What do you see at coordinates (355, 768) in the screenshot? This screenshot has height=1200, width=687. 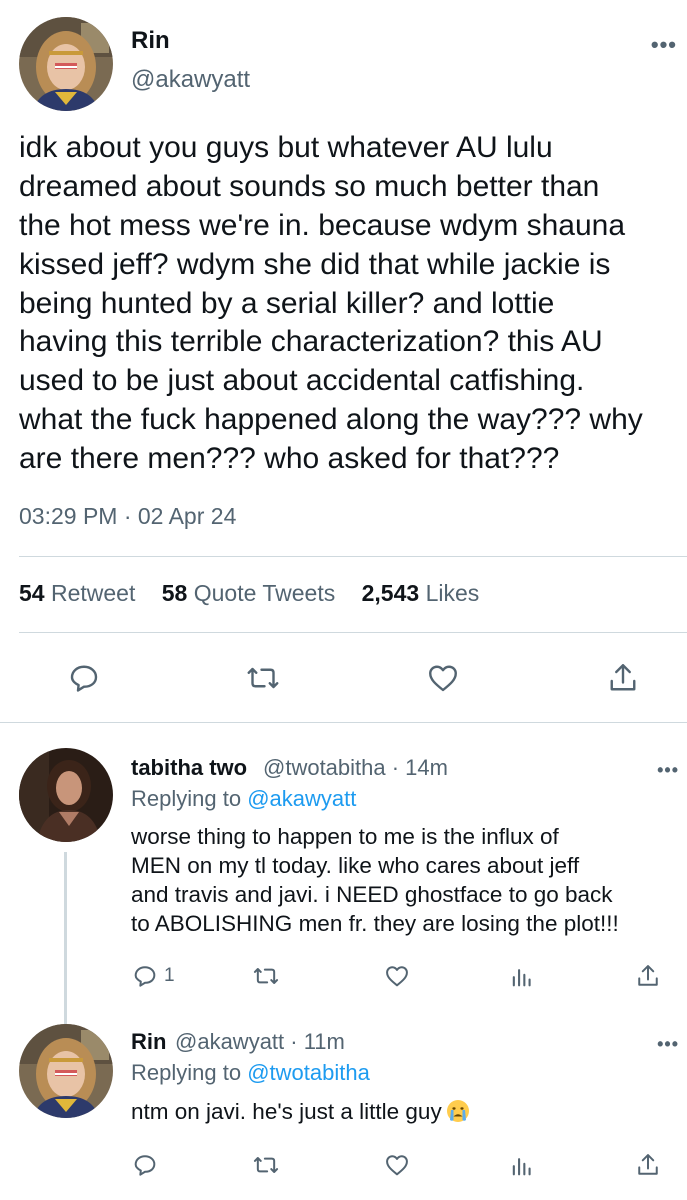 I see `handle-and-time: @twotabitha · 14m` at bounding box center [355, 768].